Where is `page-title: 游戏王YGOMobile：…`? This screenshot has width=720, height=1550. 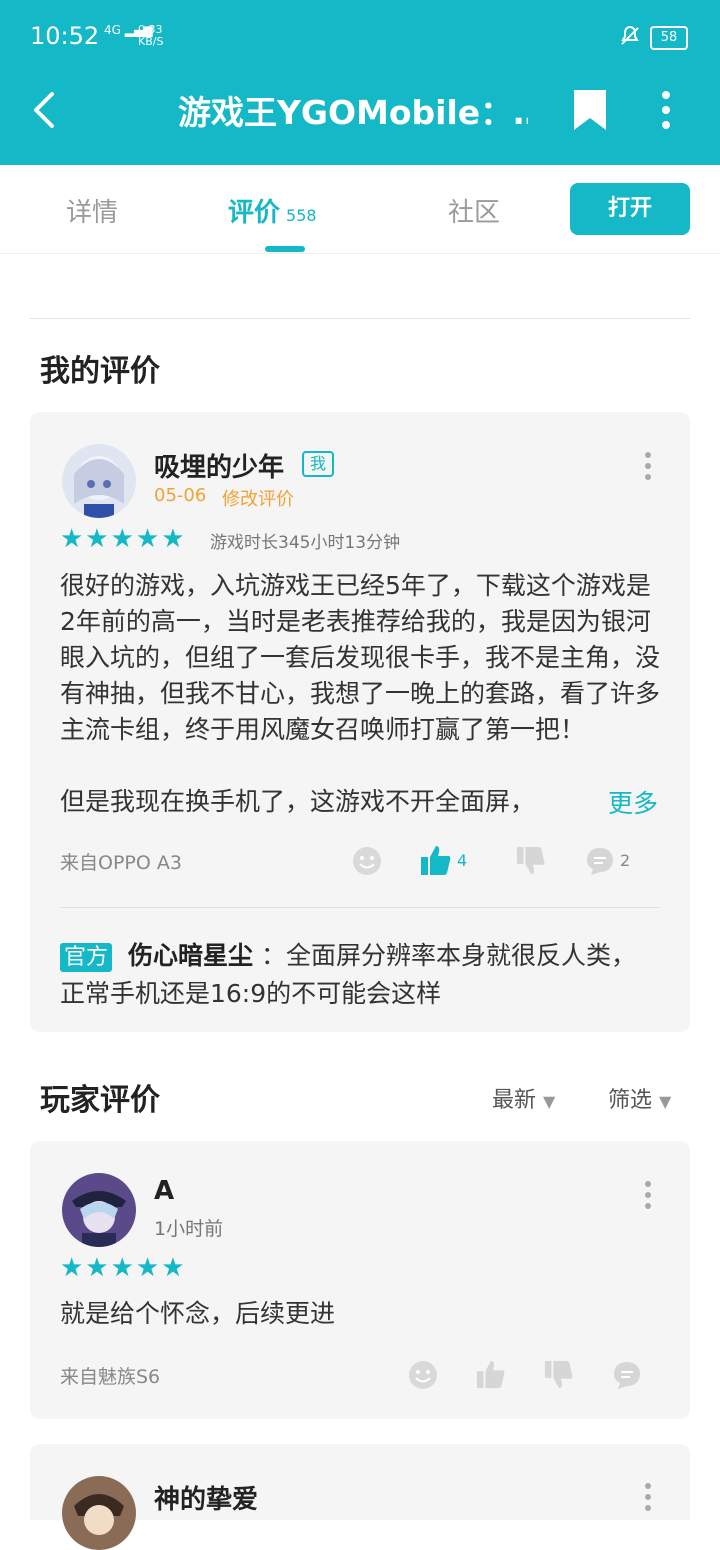
page-title: 游戏王YGOMobile：… is located at coordinates (353, 112).